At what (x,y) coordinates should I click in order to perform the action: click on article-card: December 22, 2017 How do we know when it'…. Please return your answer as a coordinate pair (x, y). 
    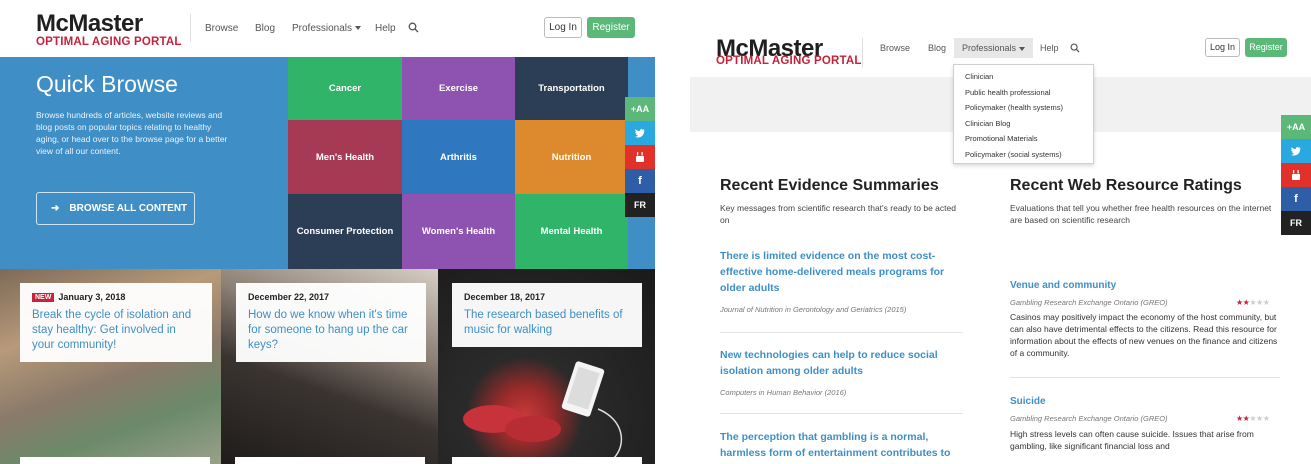
    Looking at the image, I should click on (331, 322).